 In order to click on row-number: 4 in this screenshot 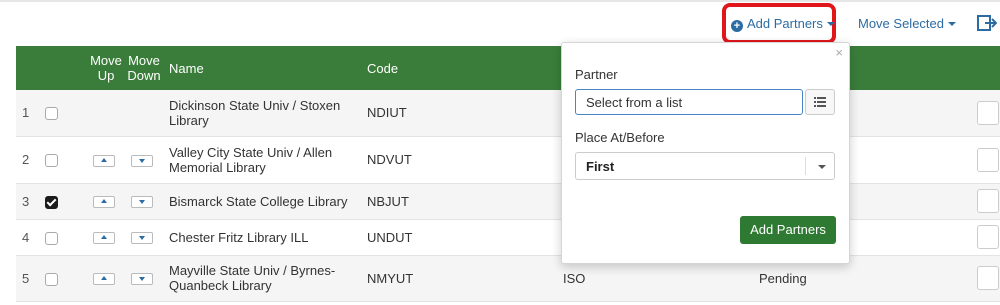, I will do `click(27, 237)`.